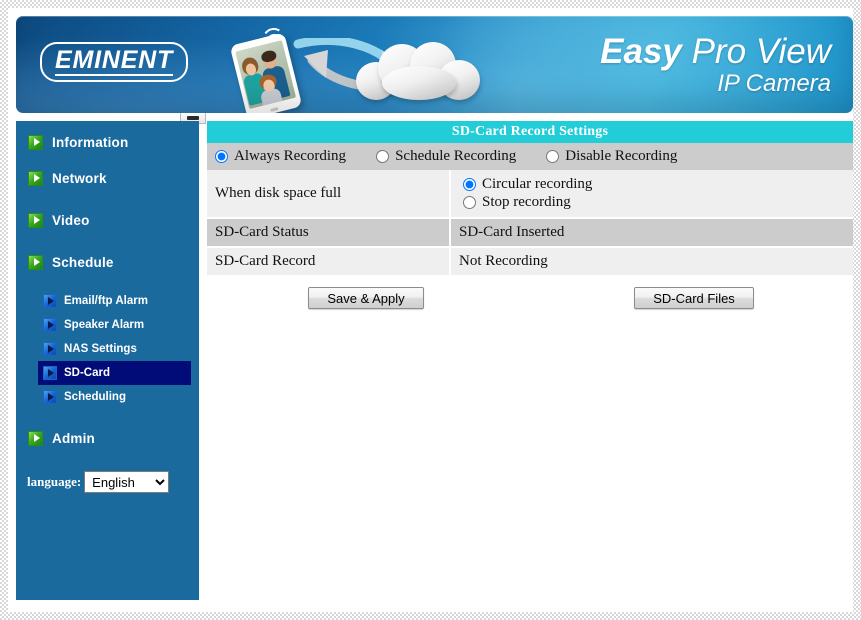  I want to click on sidebar-subitem-label: SD-Card, so click(87, 373).